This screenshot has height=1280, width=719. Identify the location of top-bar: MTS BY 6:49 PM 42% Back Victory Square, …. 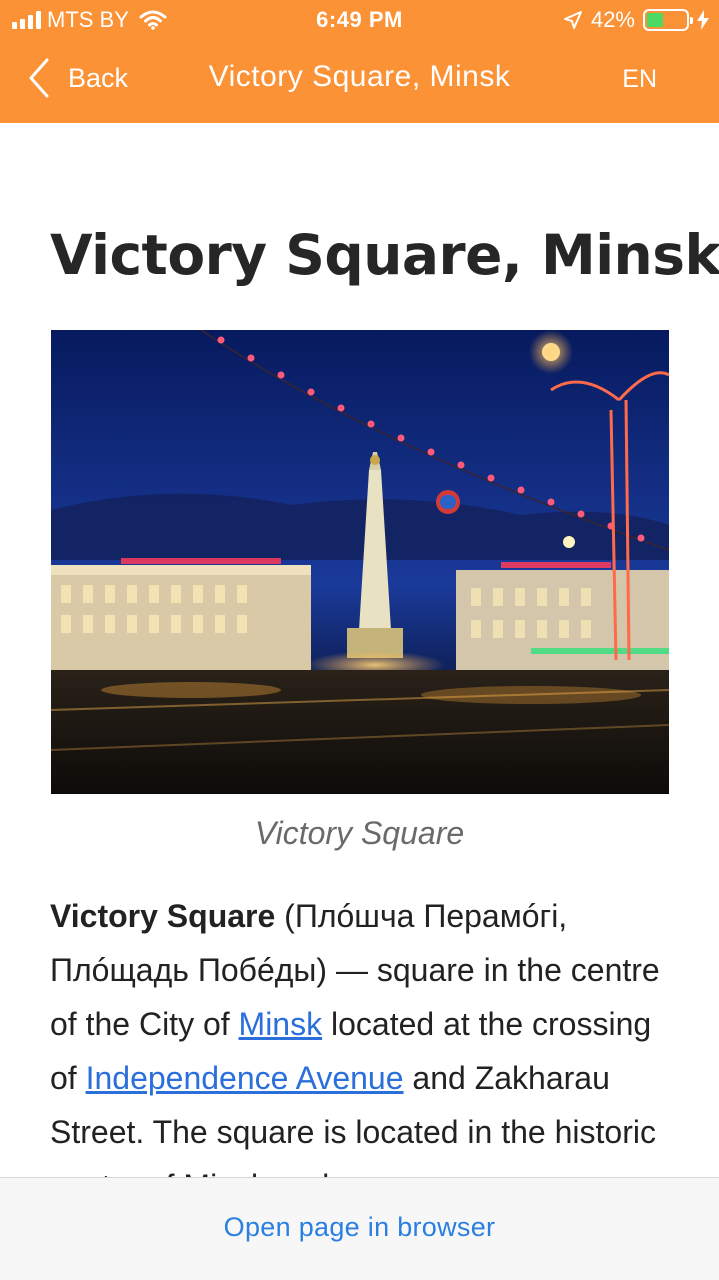
(359, 61).